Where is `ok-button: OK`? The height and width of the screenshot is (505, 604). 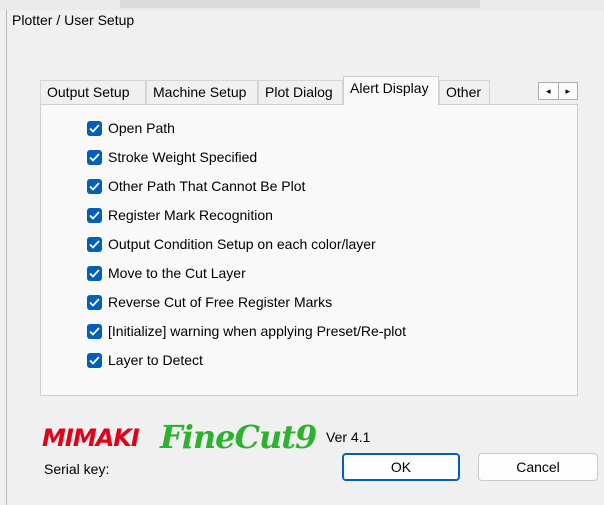 ok-button: OK is located at coordinates (401, 467).